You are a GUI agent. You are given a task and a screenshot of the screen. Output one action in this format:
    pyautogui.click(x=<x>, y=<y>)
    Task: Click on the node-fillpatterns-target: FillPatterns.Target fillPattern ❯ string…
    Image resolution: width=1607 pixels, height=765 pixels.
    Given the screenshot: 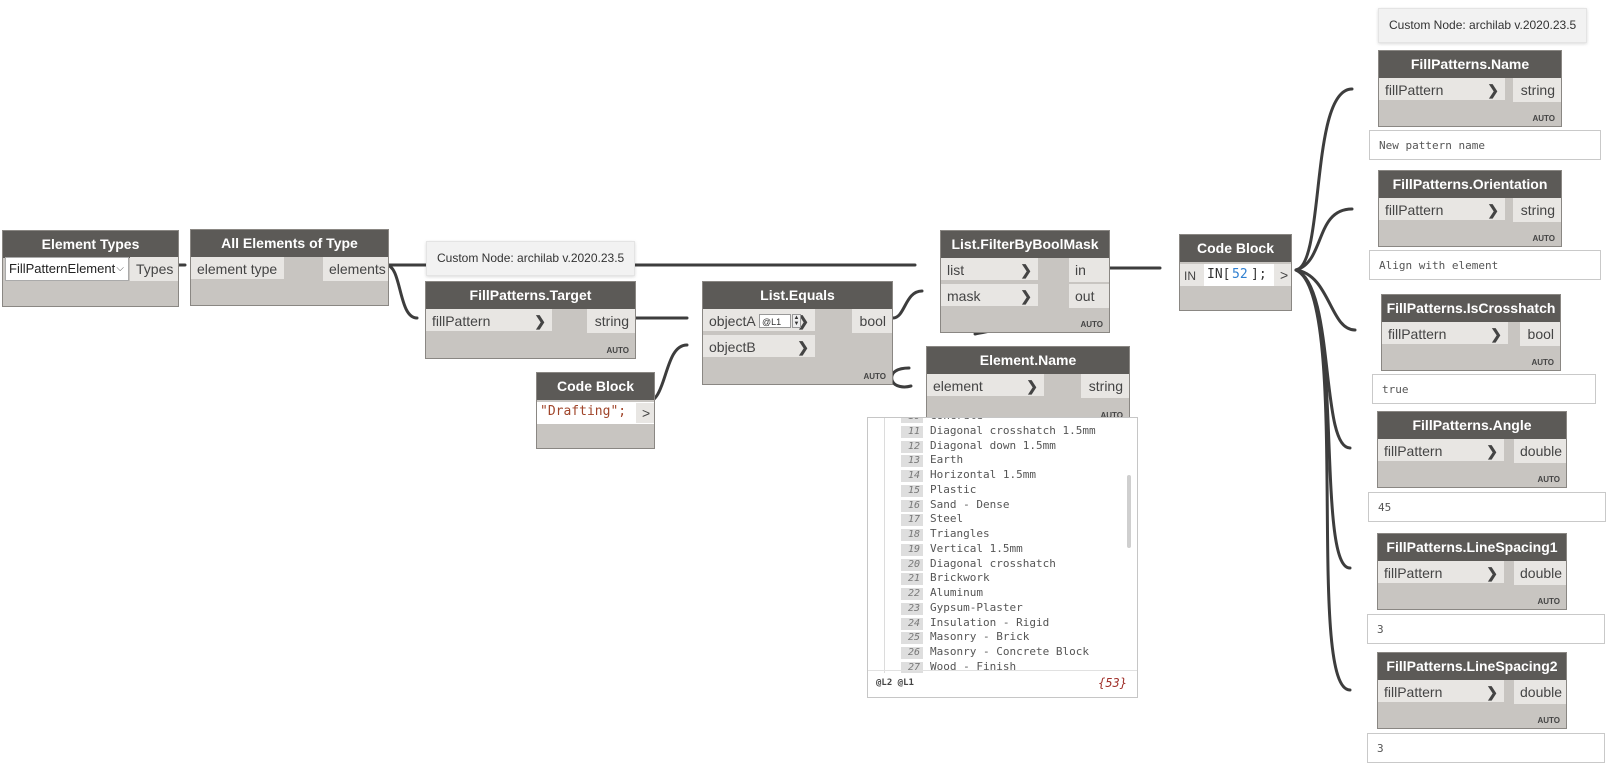 What is the action you would take?
    pyautogui.click(x=530, y=320)
    